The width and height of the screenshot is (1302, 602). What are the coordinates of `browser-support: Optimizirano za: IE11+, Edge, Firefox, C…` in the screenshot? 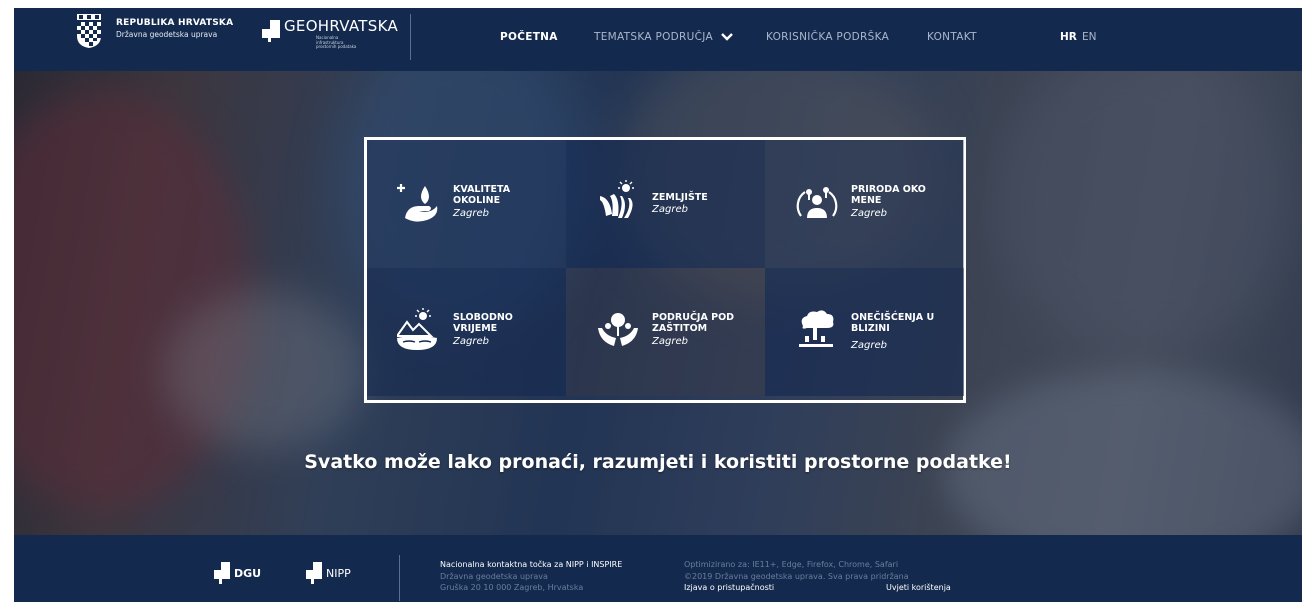 It's located at (791, 564).